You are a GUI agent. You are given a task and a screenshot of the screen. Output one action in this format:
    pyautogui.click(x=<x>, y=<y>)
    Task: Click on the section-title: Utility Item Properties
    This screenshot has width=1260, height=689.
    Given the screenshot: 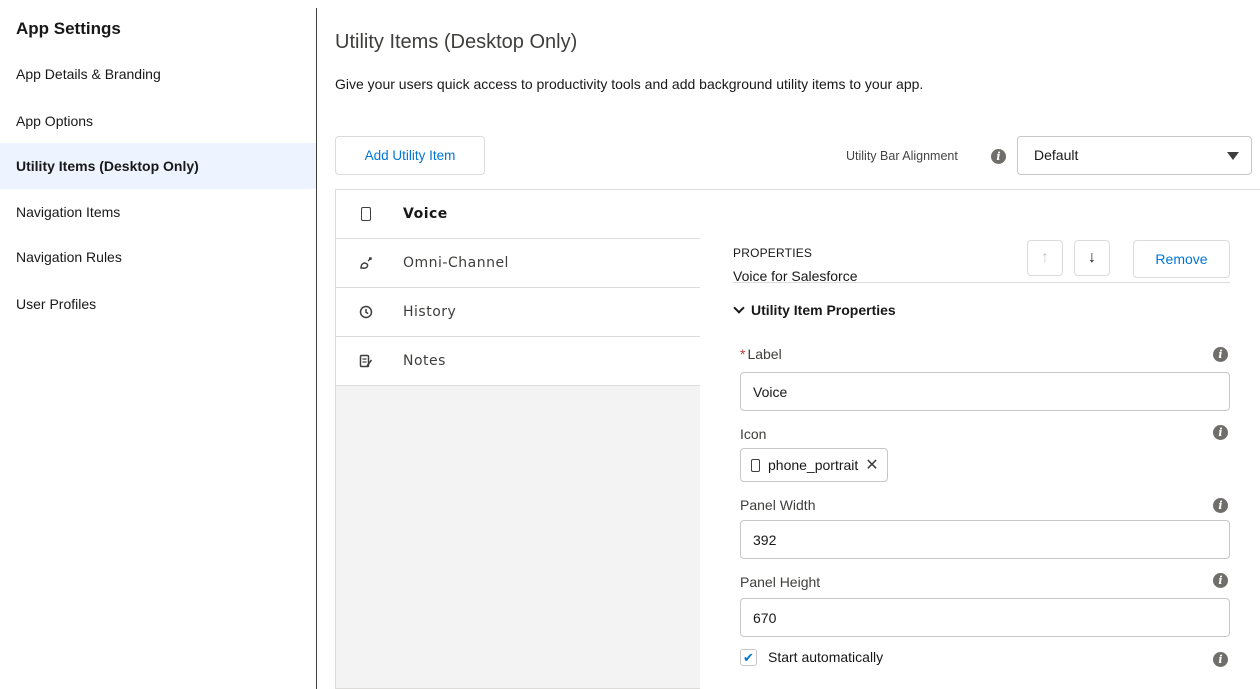 What is the action you would take?
    pyautogui.click(x=823, y=310)
    